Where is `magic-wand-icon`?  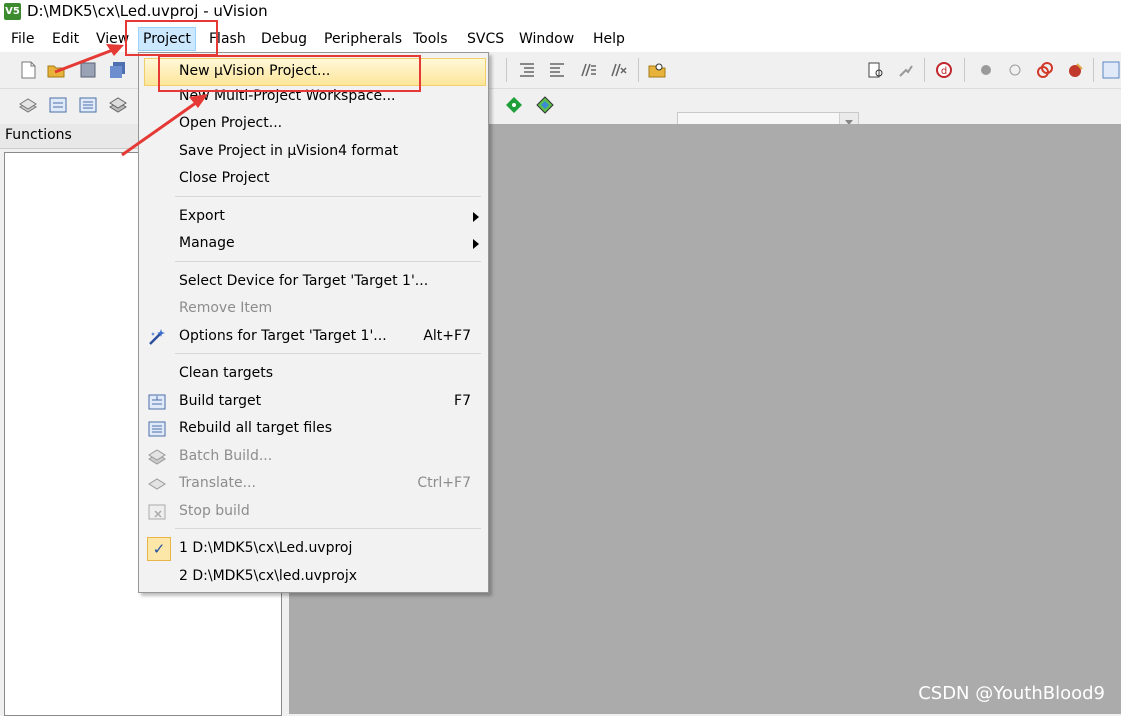 magic-wand-icon is located at coordinates (157, 337).